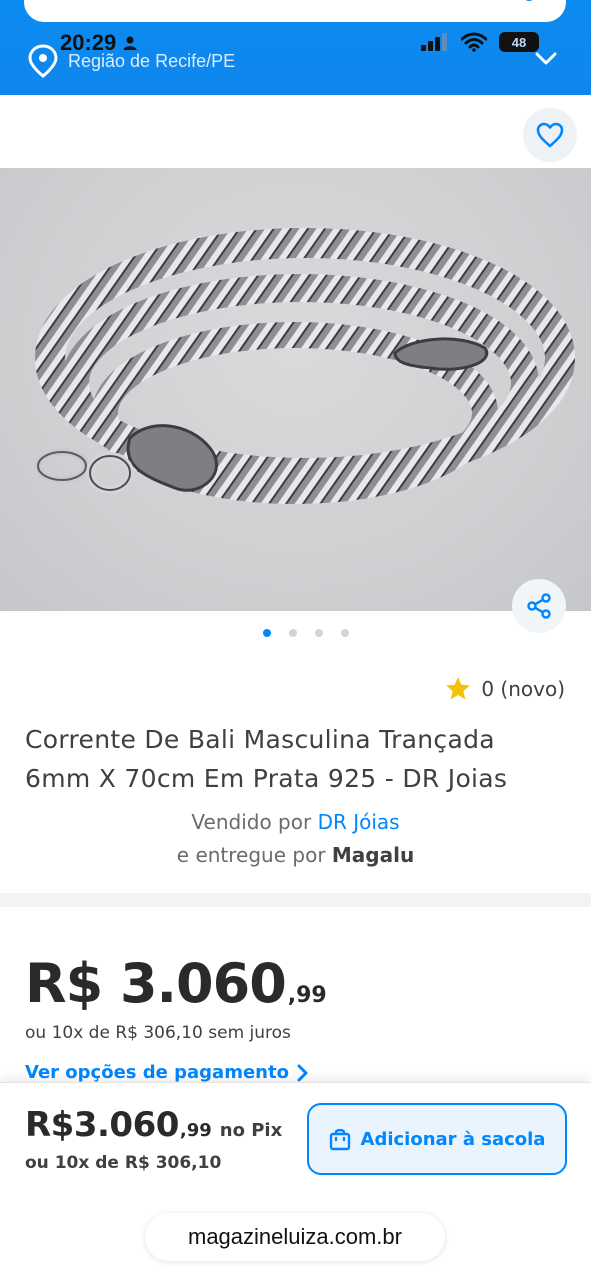 The width and height of the screenshot is (591, 1280). I want to click on search-bar, so click(295, 11).